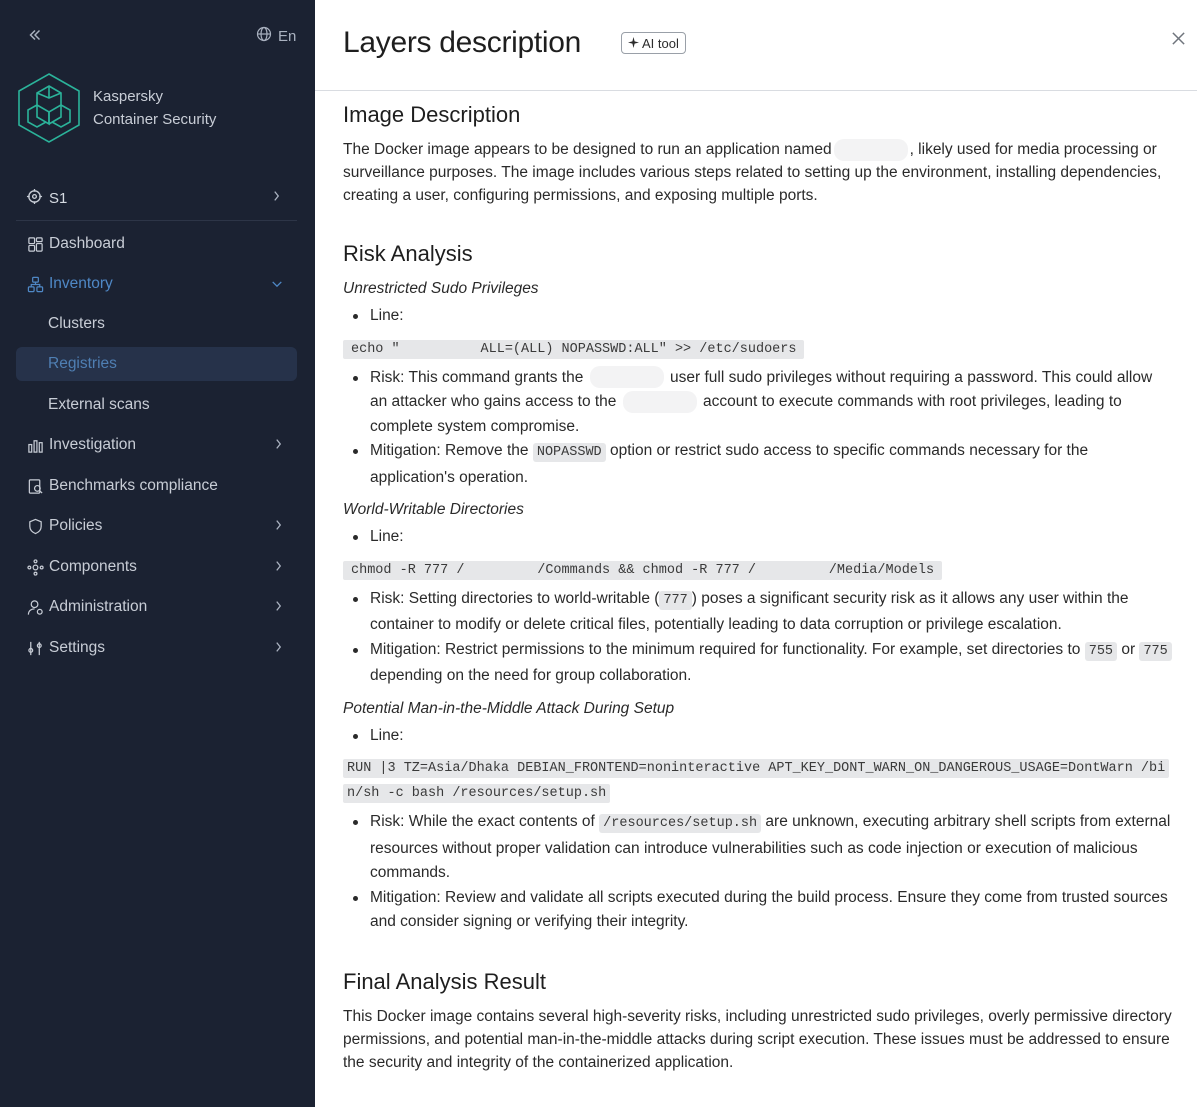 The width and height of the screenshot is (1197, 1107). Describe the element at coordinates (441, 288) in the screenshot. I see `risk-title: Unrestricted Sudo Privileges` at that location.